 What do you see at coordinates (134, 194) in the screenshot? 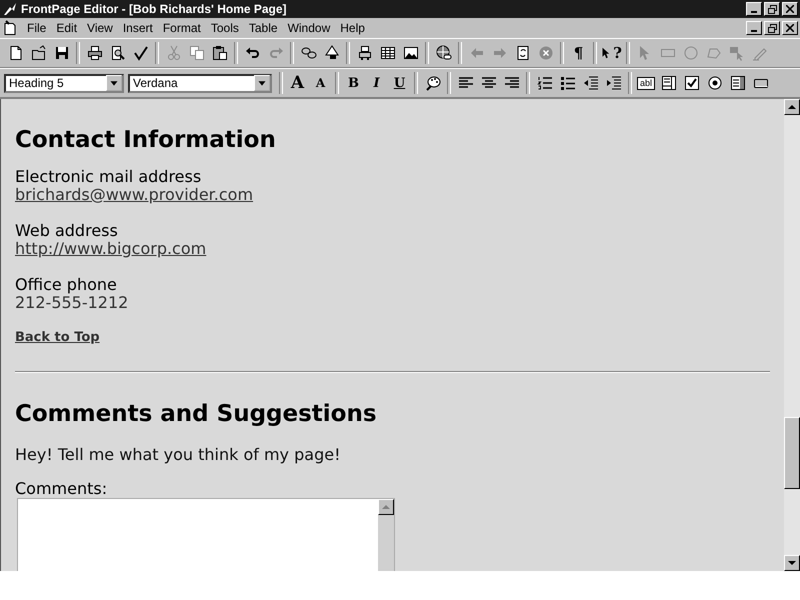
I see `contact-link: brichards@www.provider.com` at bounding box center [134, 194].